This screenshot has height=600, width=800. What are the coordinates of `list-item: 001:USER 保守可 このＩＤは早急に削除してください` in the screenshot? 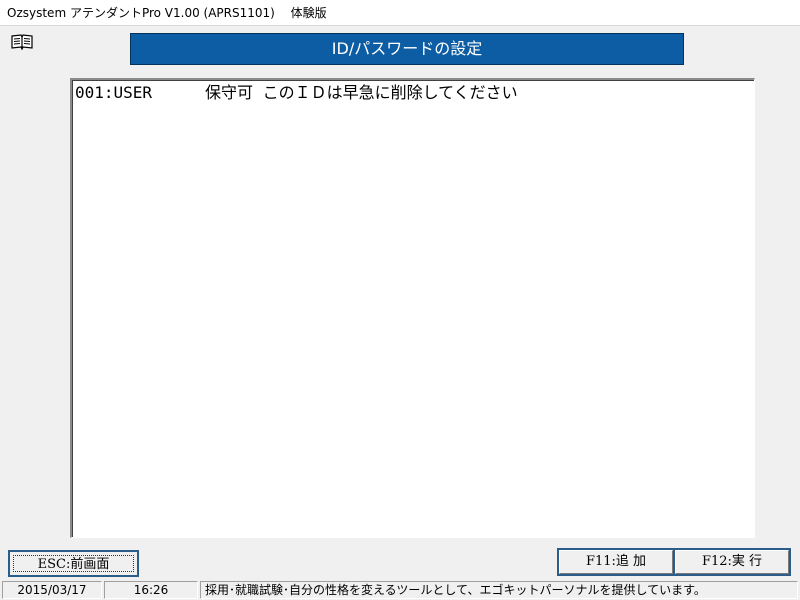 It's located at (296, 93).